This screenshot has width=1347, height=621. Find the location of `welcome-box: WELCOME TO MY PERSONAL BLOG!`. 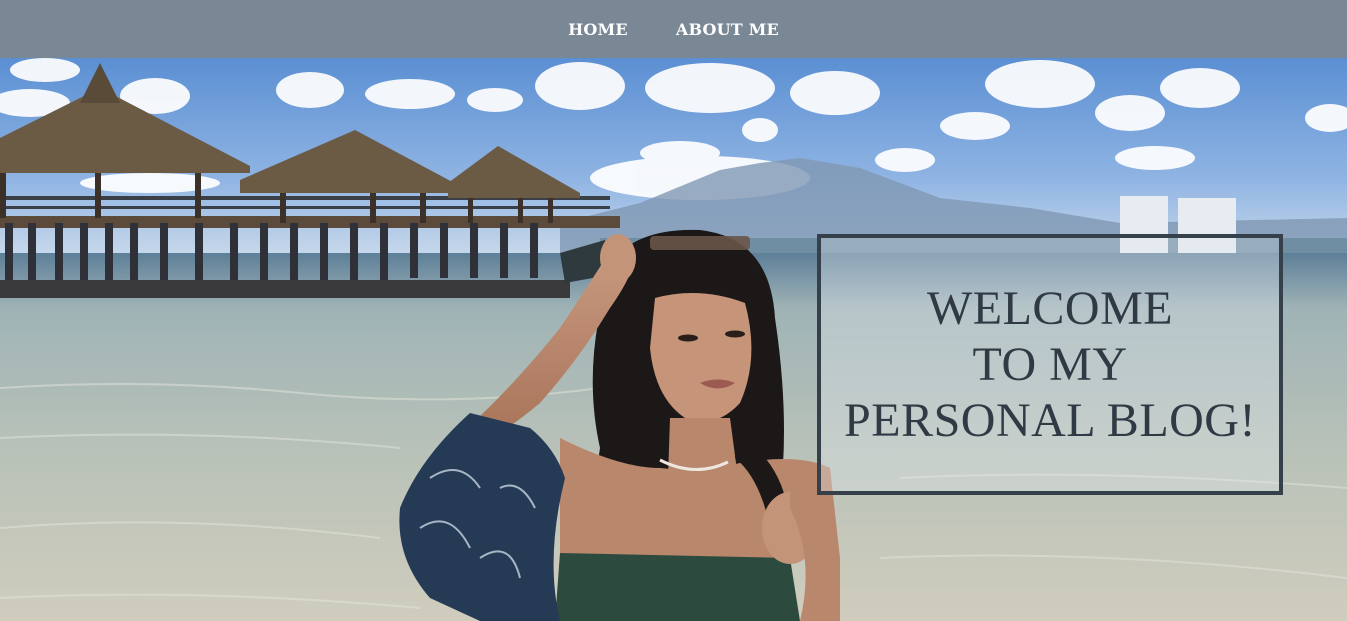

welcome-box: WELCOME TO MY PERSONAL BLOG! is located at coordinates (1050, 364).